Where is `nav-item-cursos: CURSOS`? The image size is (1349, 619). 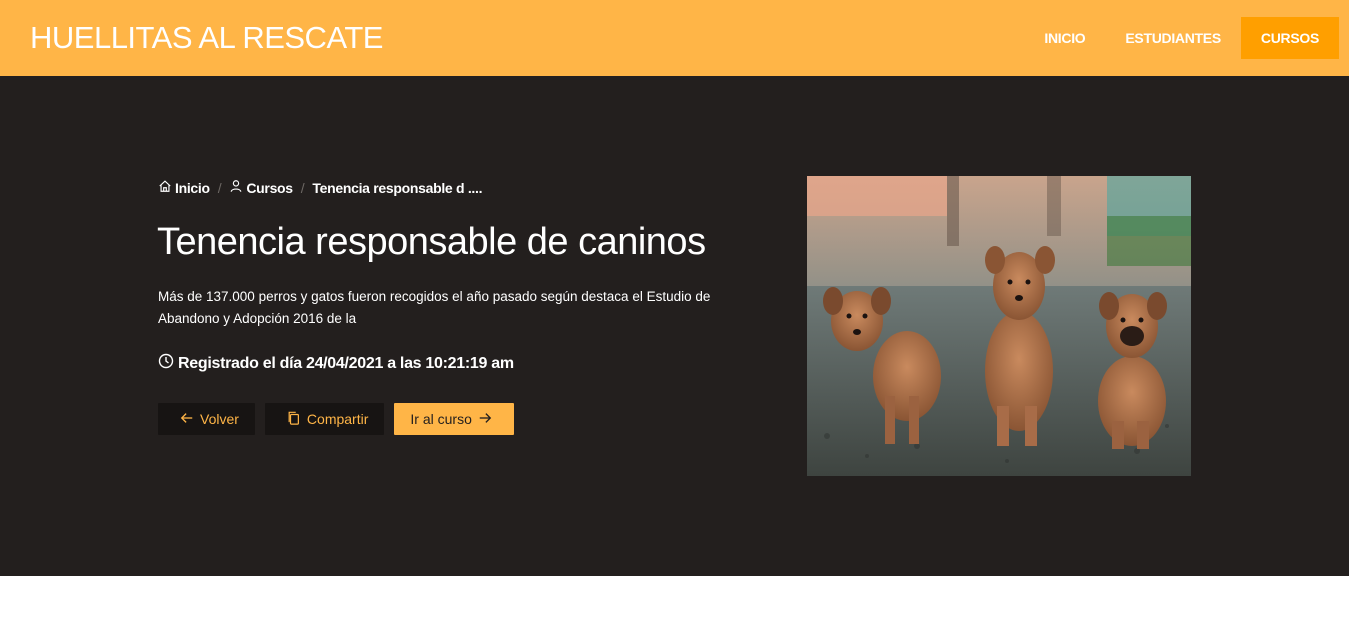
nav-item-cursos: CURSOS is located at coordinates (1289, 38).